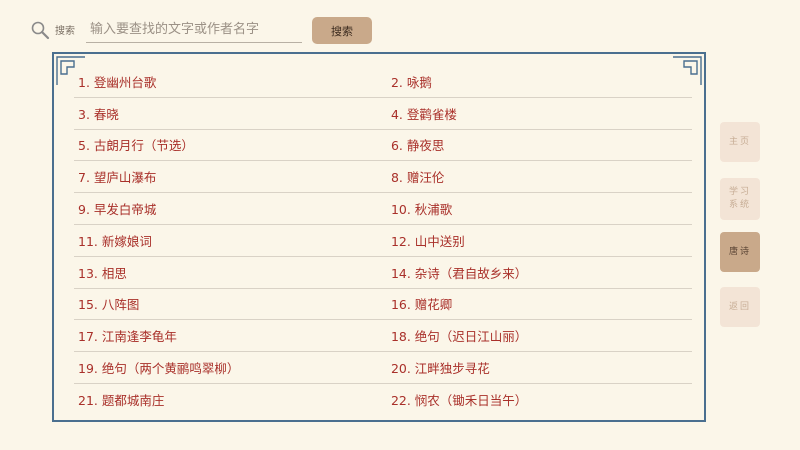  Describe the element at coordinates (230, 272) in the screenshot. I see `poem-item: 13. 相思` at that location.